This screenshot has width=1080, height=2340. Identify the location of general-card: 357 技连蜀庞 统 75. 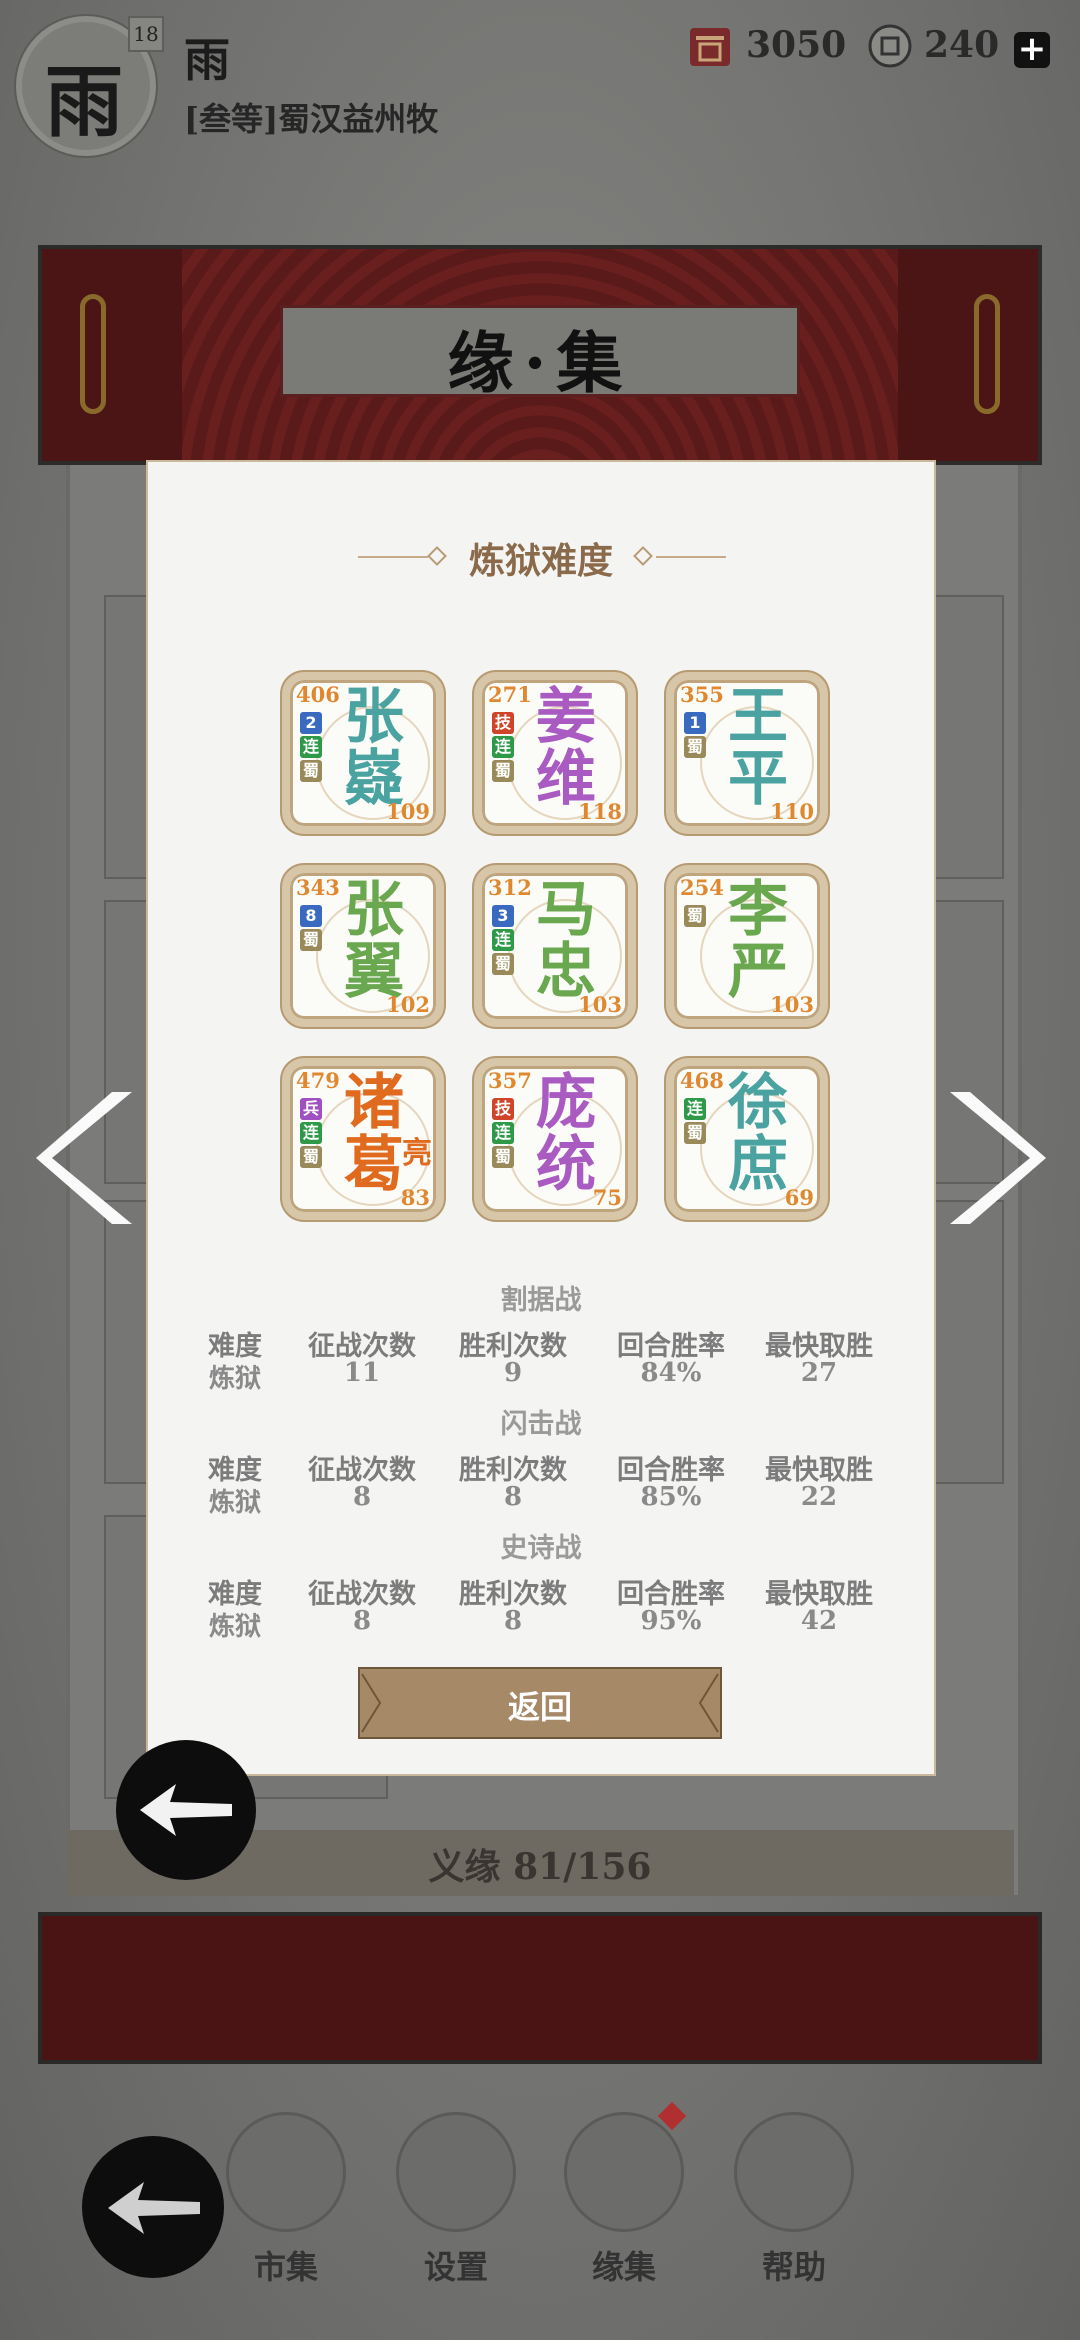
(555, 1139).